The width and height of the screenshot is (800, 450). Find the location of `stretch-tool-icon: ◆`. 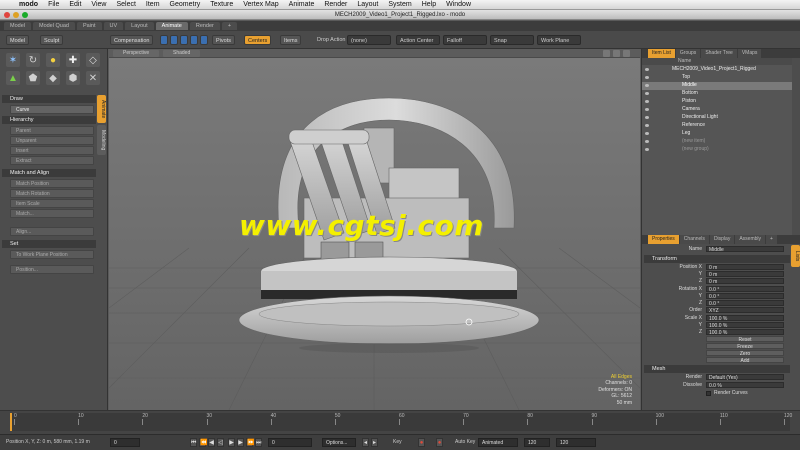

stretch-tool-icon: ◆ is located at coordinates (53, 78).